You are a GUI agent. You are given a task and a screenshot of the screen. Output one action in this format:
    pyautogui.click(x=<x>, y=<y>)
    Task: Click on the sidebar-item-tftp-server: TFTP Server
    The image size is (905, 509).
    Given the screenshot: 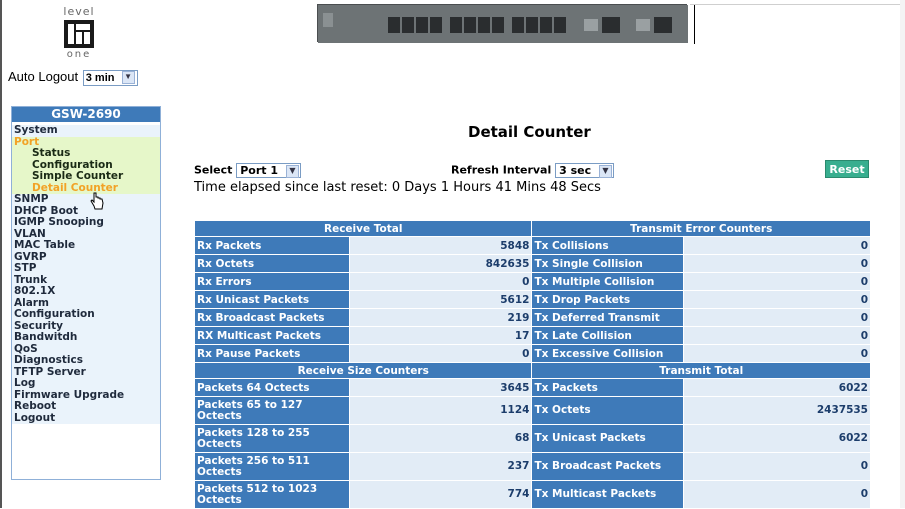 What is the action you would take?
    pyautogui.click(x=86, y=372)
    